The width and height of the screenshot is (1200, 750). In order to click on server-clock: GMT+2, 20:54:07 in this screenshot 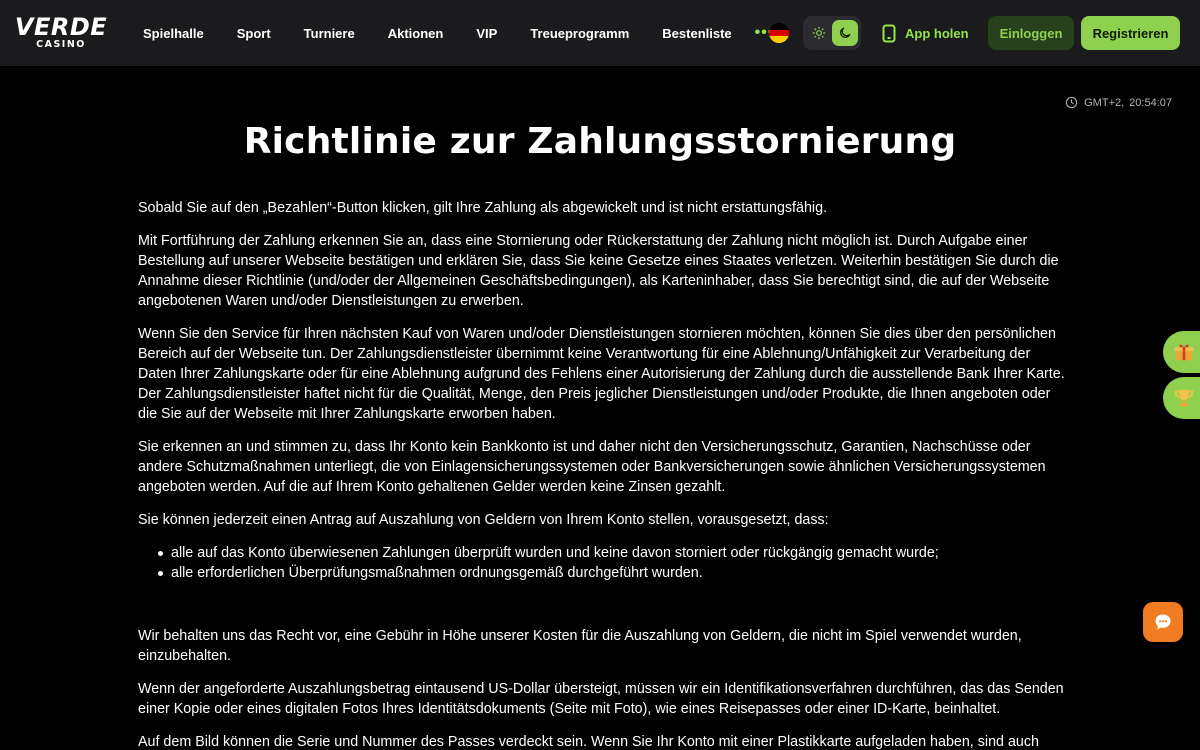, I will do `click(1118, 102)`.